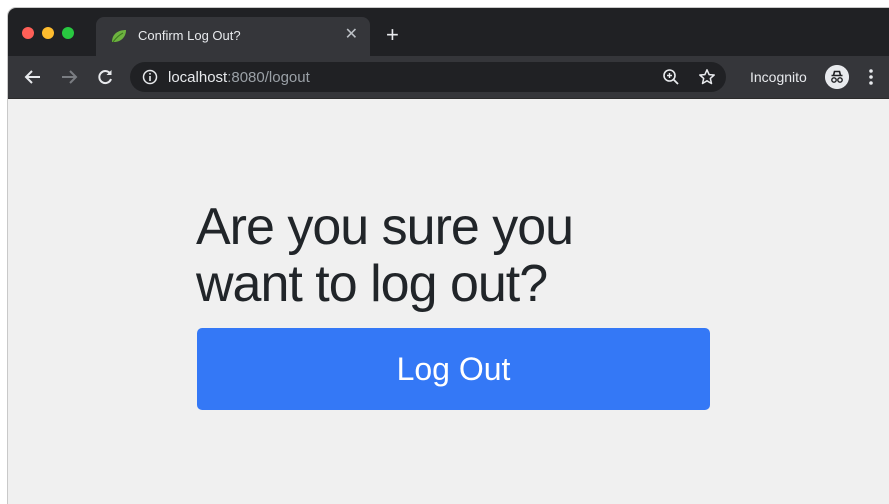 The image size is (889, 504). I want to click on forward-button, so click(69, 77).